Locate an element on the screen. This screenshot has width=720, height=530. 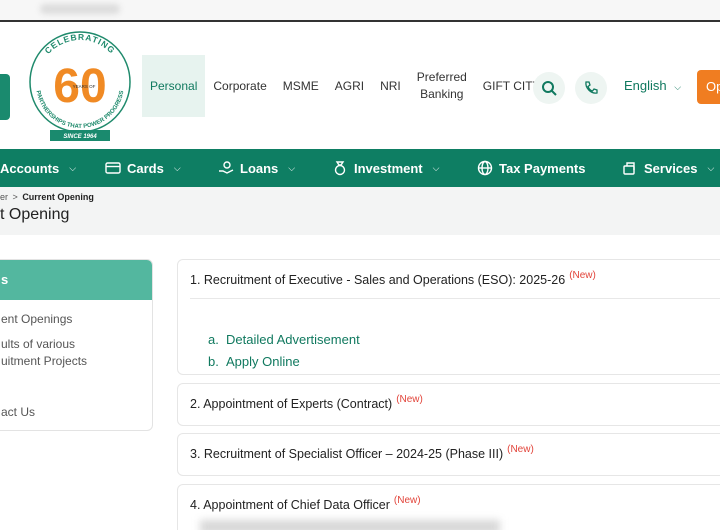
menu-investment-label: Investment is located at coordinates (388, 168).